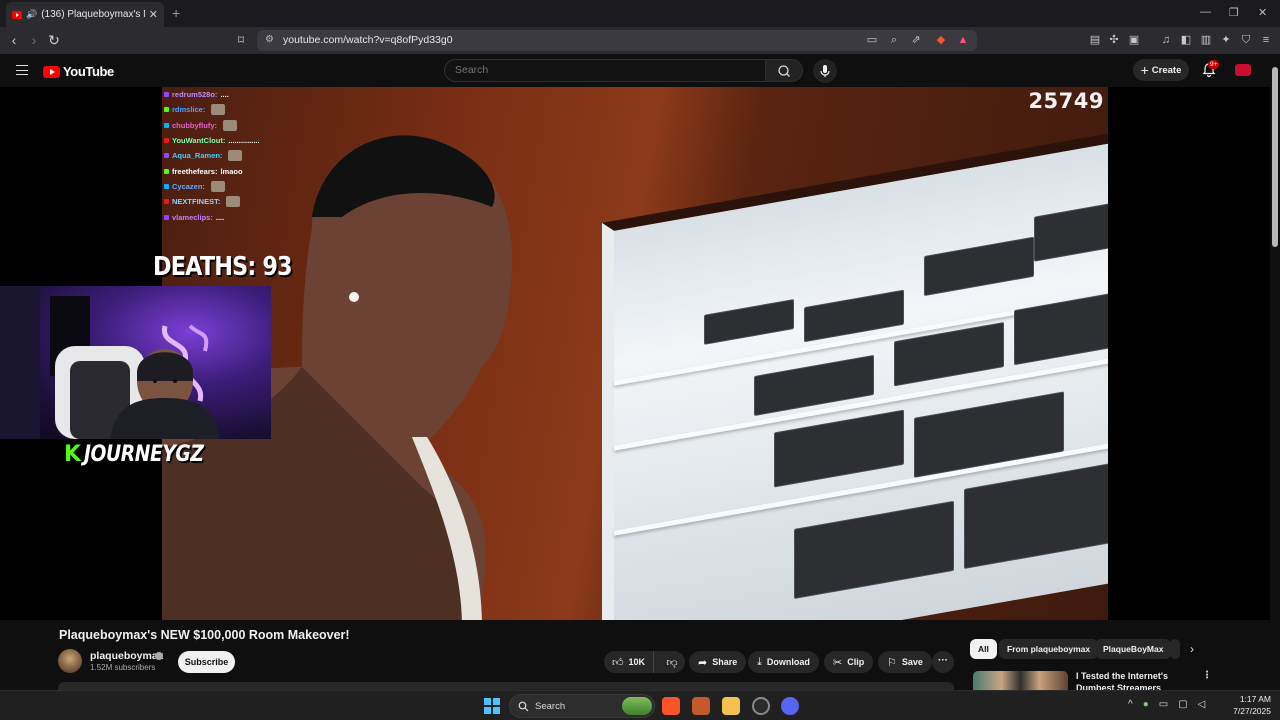  I want to click on brave-shields-icon: ◆, so click(941, 40).